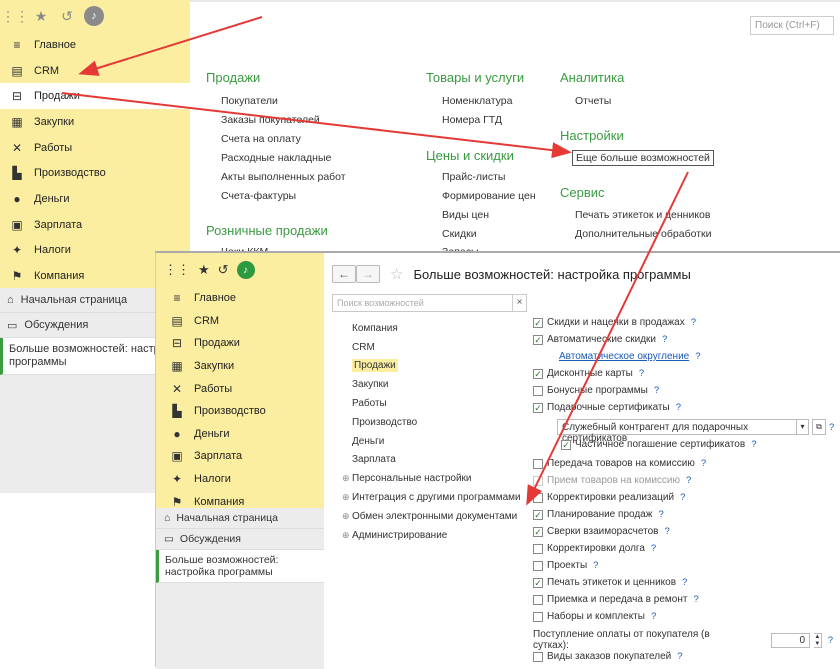 This screenshot has width=840, height=669. I want to click on back-sidebar-item-salary: ▣ Зарплата, so click(95, 225).